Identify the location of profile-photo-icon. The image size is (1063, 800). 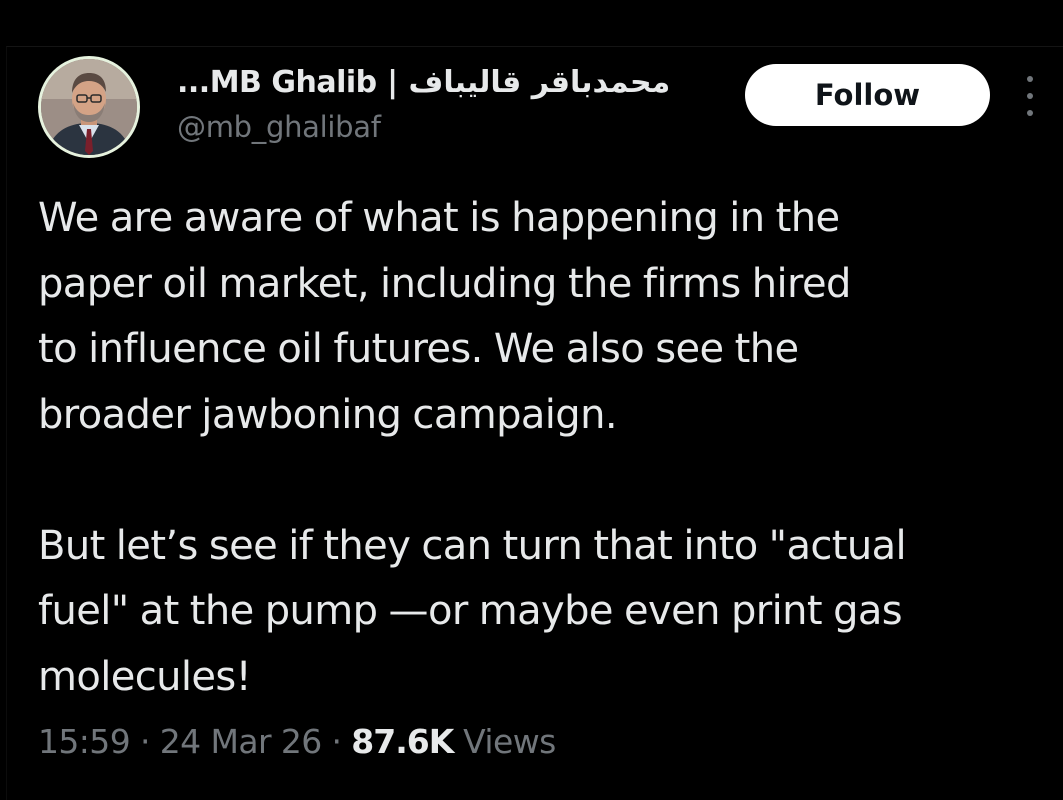
(89, 107).